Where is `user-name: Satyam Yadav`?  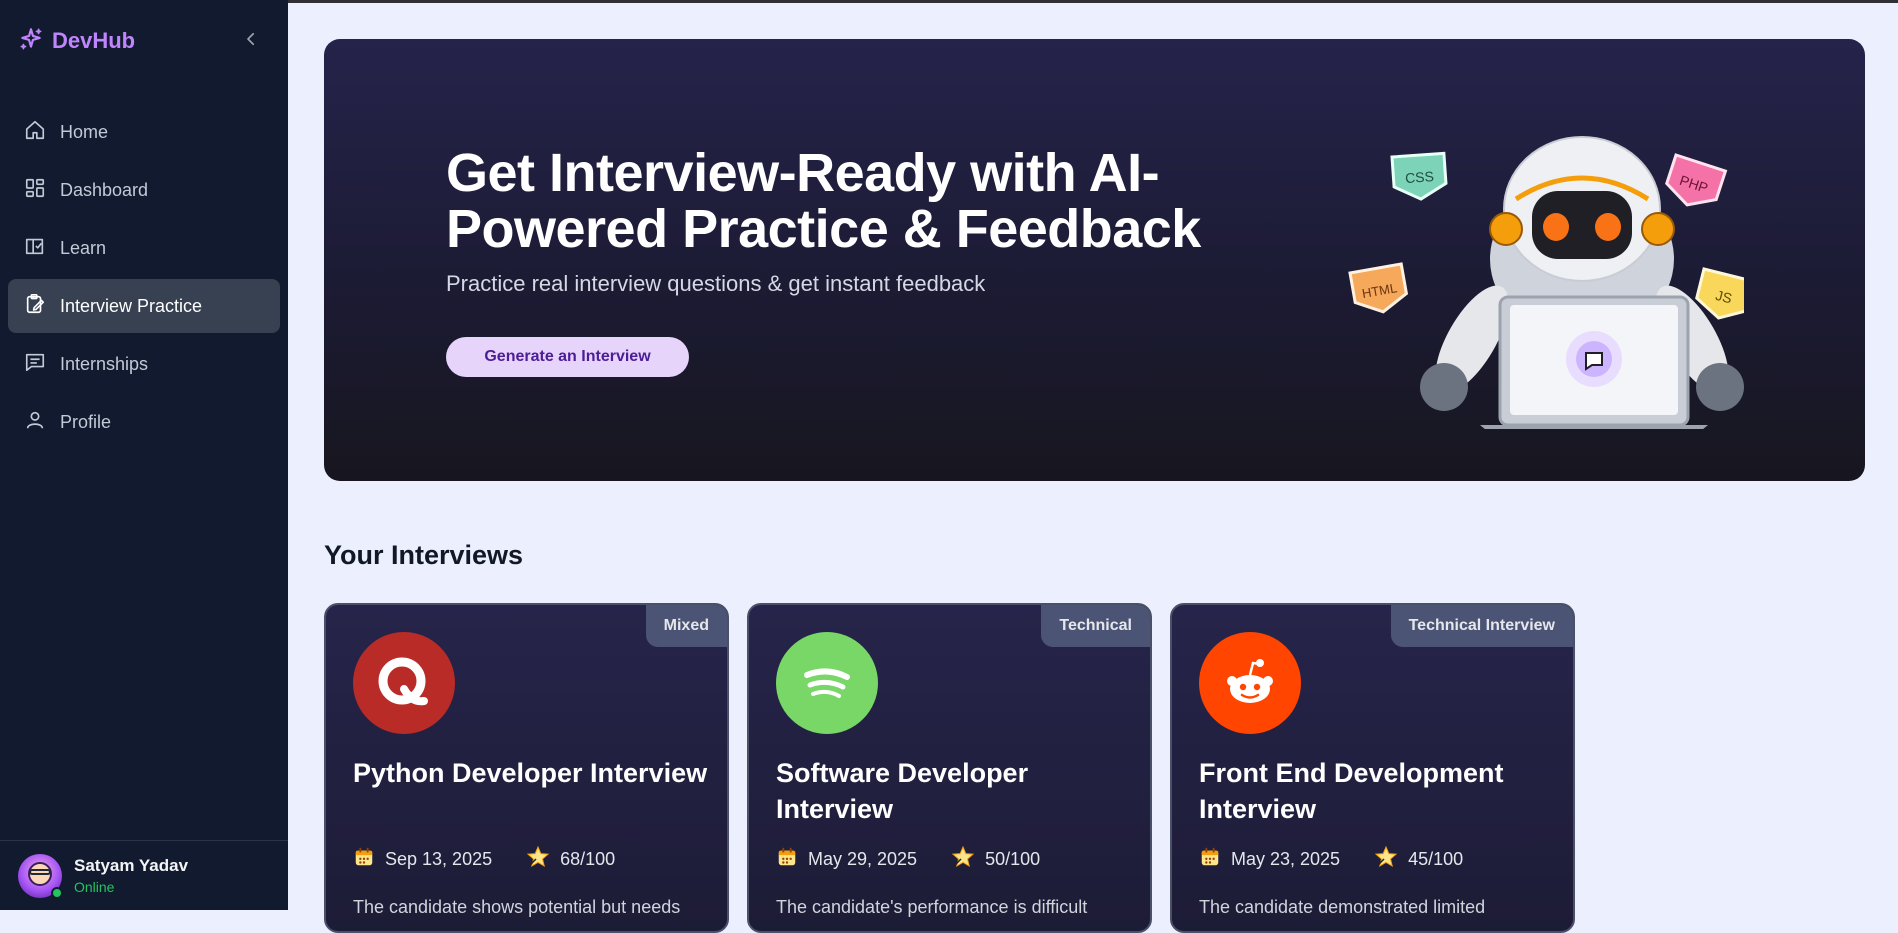 user-name: Satyam Yadav is located at coordinates (131, 865).